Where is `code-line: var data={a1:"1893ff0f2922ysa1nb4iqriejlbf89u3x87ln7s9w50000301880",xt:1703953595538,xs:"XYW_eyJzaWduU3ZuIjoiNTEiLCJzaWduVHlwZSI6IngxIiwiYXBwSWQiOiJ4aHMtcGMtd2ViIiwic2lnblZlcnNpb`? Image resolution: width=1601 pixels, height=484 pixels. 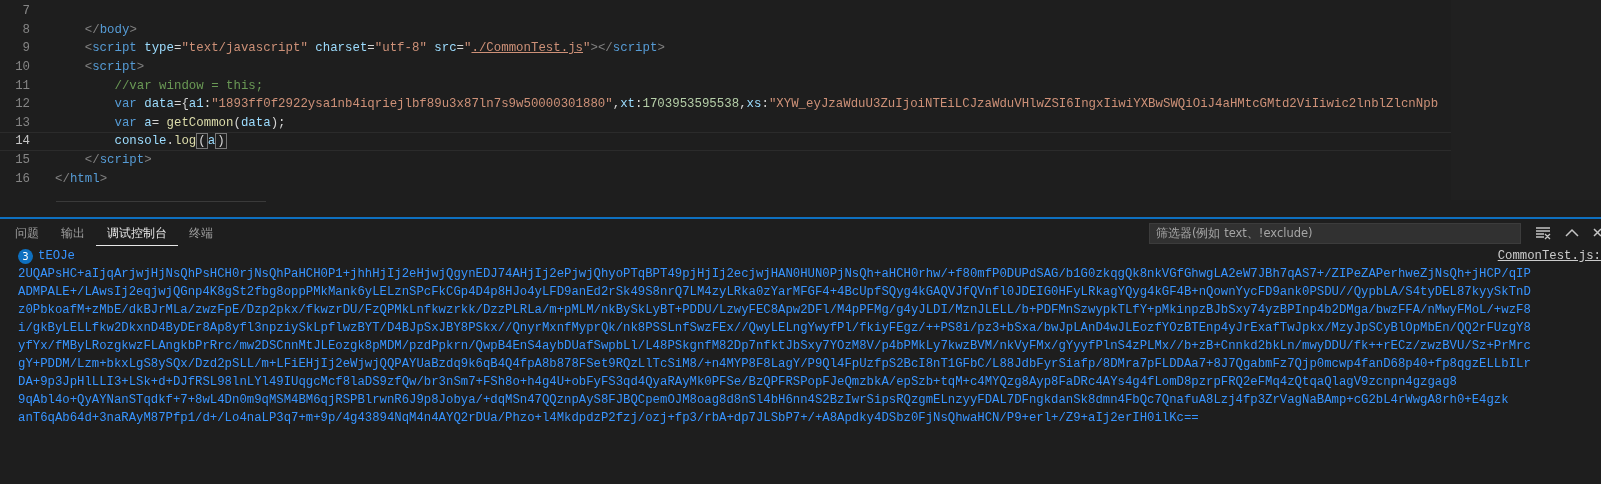 code-line: var data={a1:"1893ff0f2922ysa1nb4iqriejlbf89u3x87ln7s9w50000301880",xt:1703953595538,xs:"XYW_eyJzaWduU3ZuIjoiNTEiLCJzaWduVHlwZSI6IngxIiwiYXBwSWQiOiJ4aHMtcGMtd2ViIiwic2lnblZlcnNpb is located at coordinates (776, 104).